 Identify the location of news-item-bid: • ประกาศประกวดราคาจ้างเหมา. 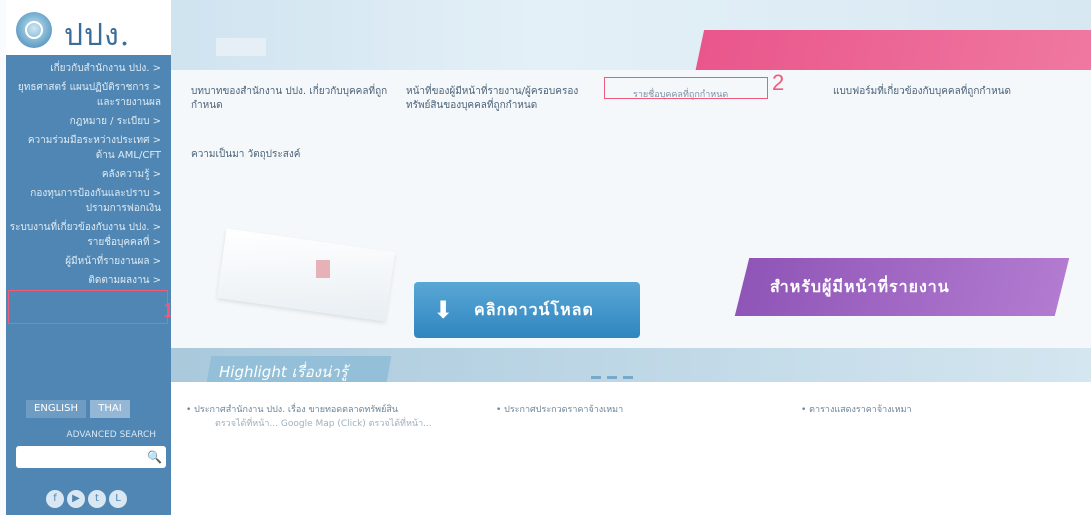
(636, 410).